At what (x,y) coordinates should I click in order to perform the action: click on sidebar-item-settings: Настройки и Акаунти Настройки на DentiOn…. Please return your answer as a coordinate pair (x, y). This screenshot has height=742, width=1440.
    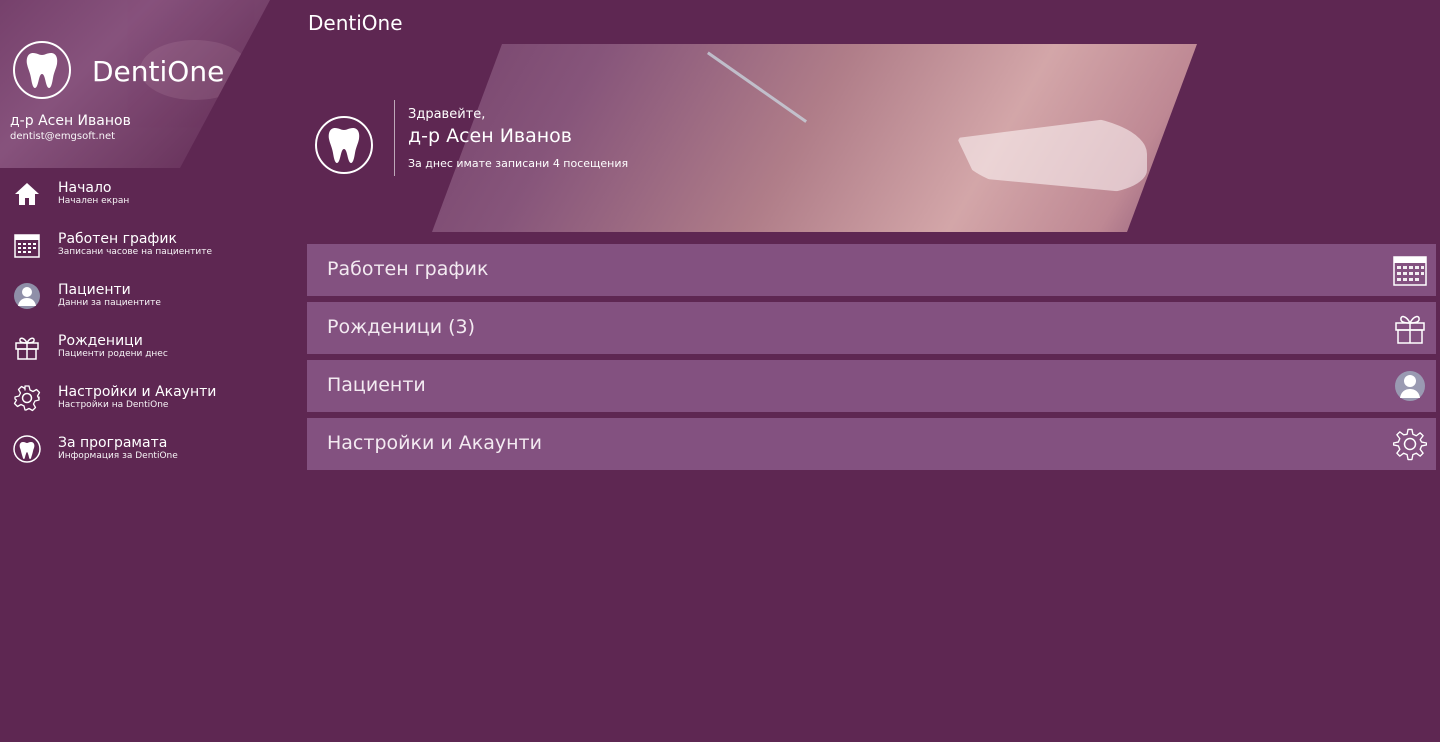
    Looking at the image, I should click on (150, 402).